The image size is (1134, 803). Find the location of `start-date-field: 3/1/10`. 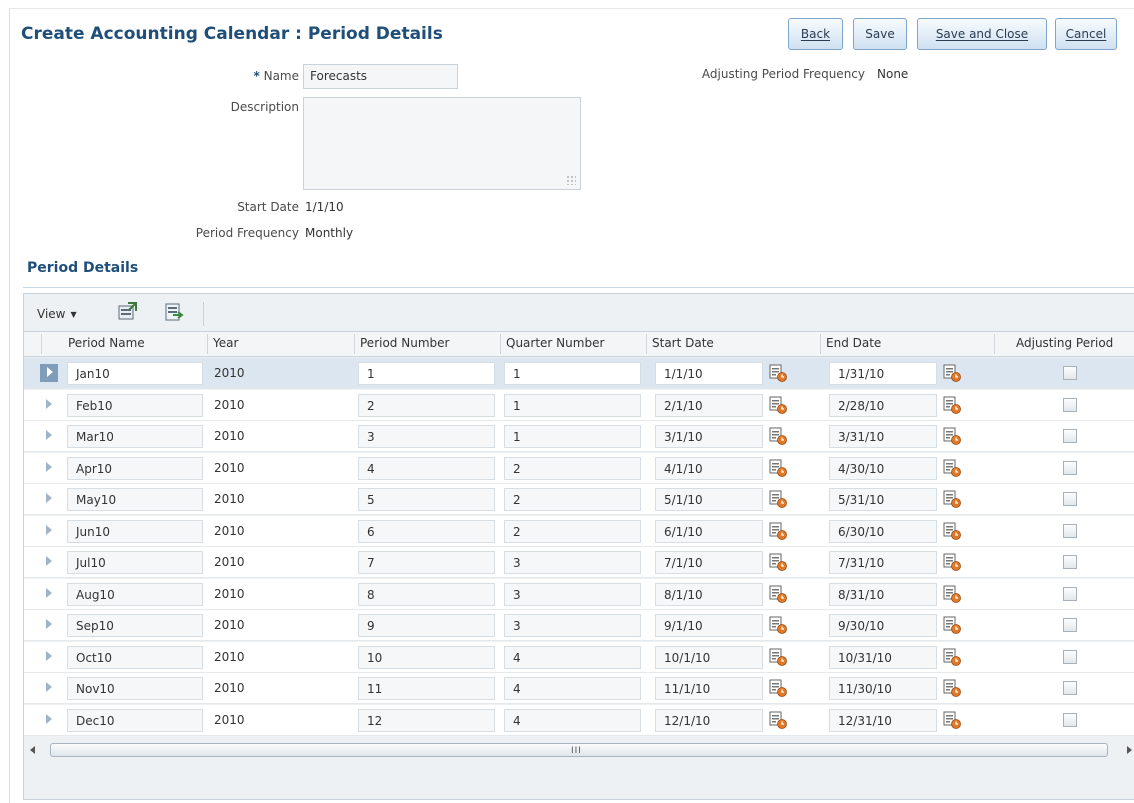

start-date-field: 3/1/10 is located at coordinates (709, 436).